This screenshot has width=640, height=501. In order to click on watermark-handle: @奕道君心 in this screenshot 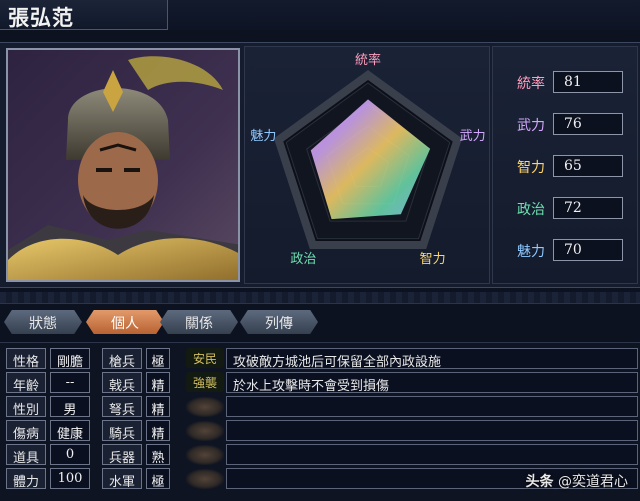, I will do `click(593, 482)`.